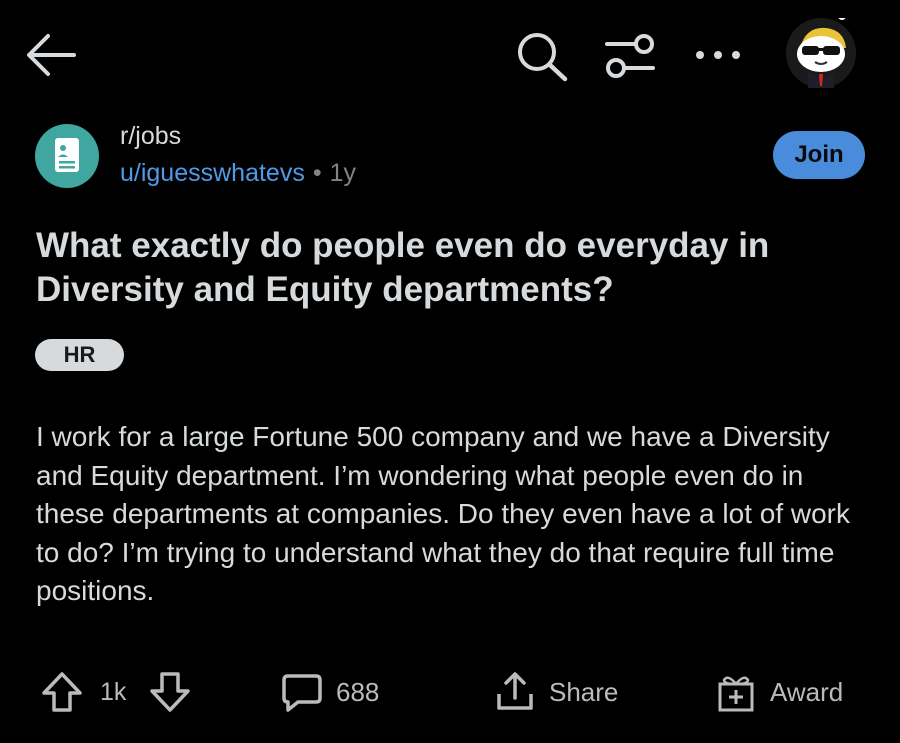 Image resolution: width=900 pixels, height=743 pixels. I want to click on join-button: Join, so click(819, 155).